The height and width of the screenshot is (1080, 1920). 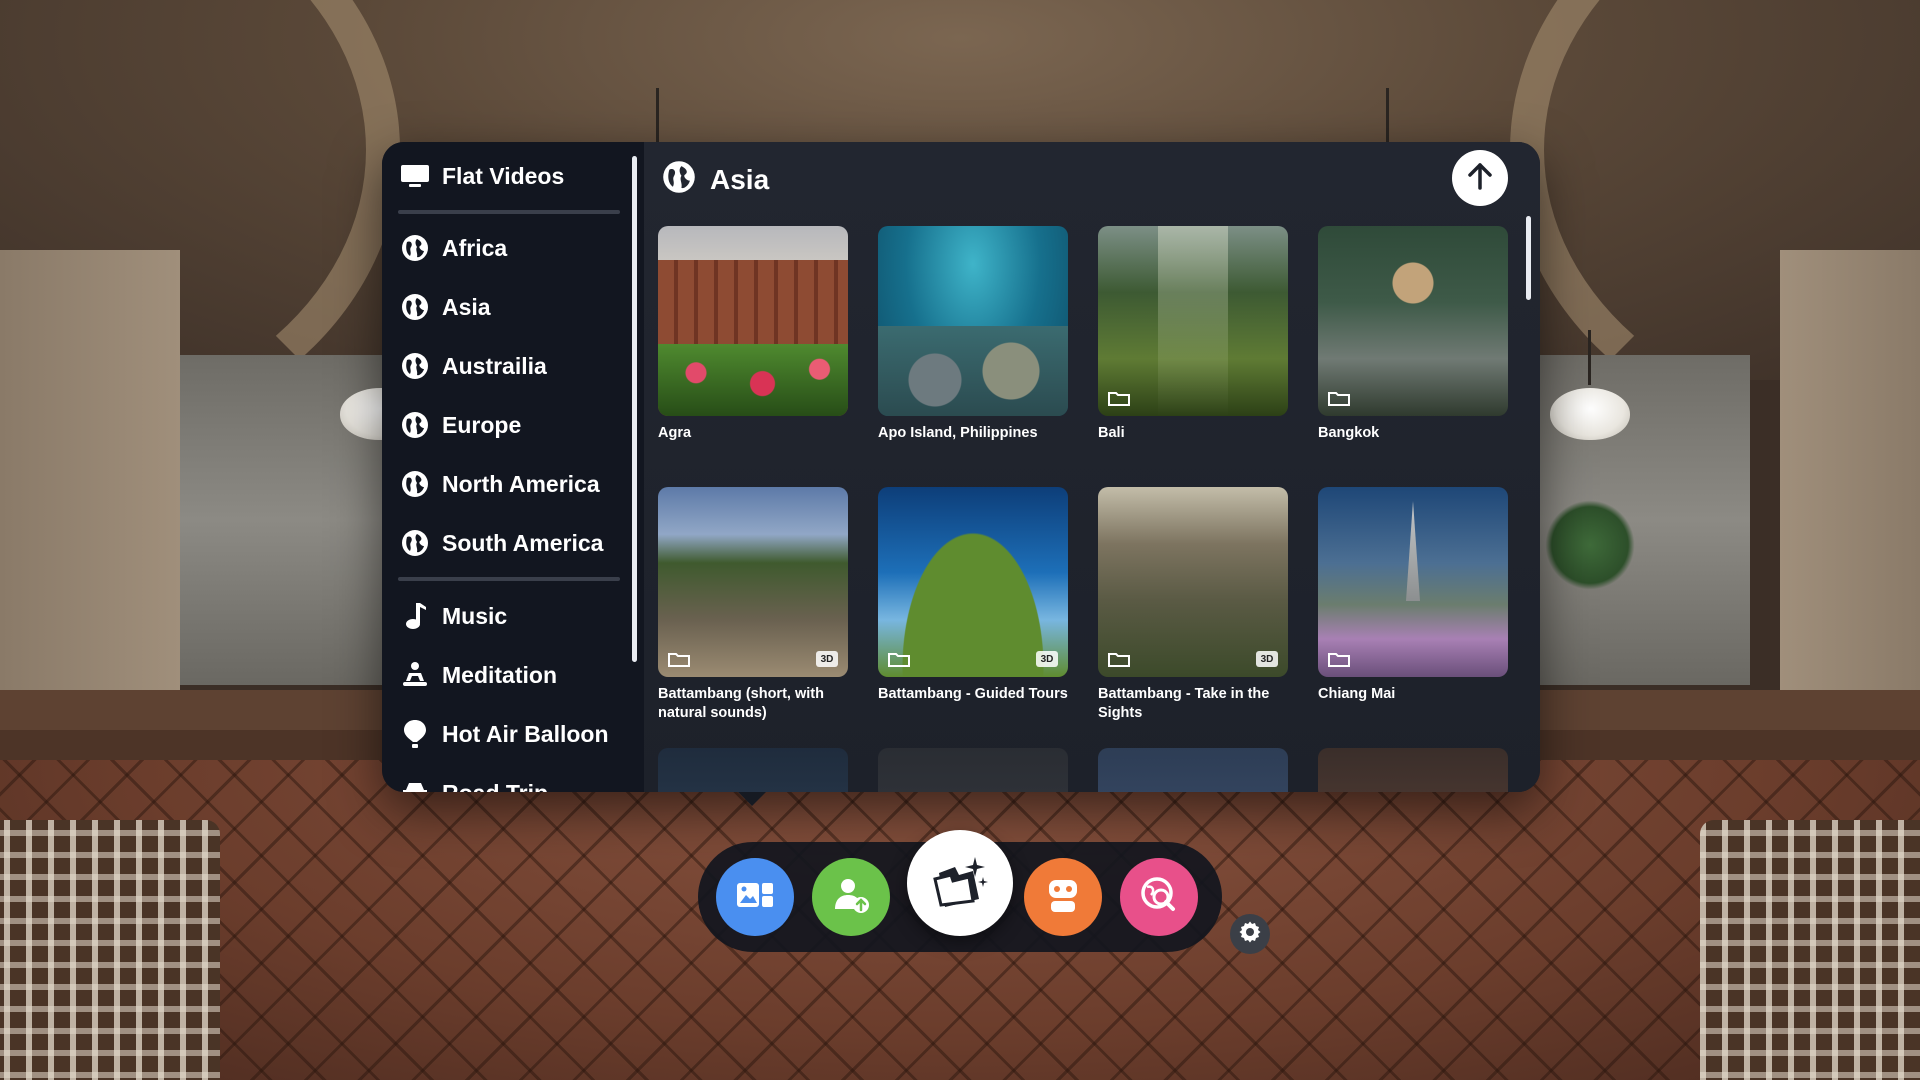 What do you see at coordinates (752, 799) in the screenshot?
I see `panel-pointer` at bounding box center [752, 799].